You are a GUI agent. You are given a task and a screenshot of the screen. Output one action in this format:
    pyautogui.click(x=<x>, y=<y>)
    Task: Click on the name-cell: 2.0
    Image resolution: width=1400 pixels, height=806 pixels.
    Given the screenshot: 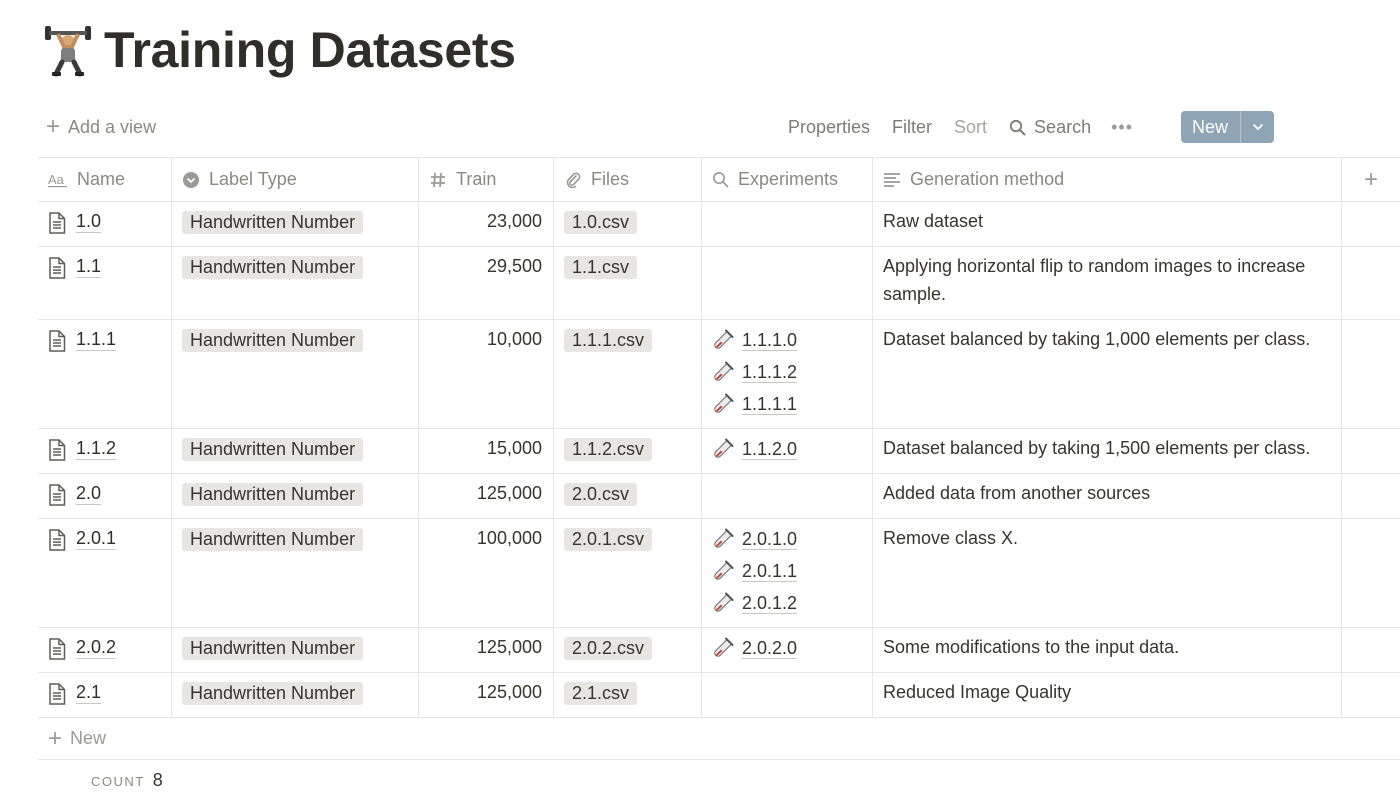 What is the action you would take?
    pyautogui.click(x=105, y=496)
    